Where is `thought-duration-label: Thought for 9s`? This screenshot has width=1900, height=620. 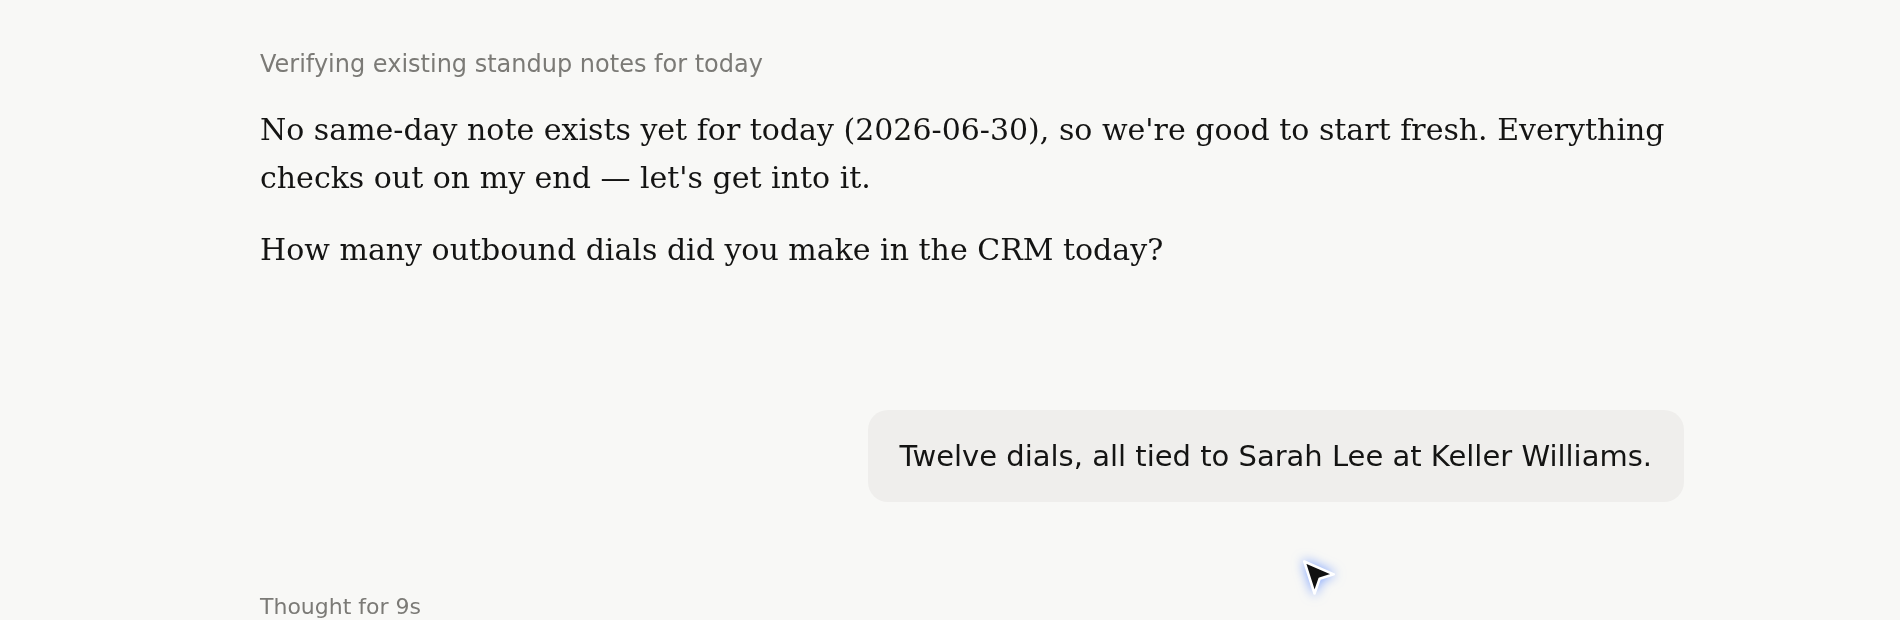
thought-duration-label: Thought for 9s is located at coordinates (340, 607).